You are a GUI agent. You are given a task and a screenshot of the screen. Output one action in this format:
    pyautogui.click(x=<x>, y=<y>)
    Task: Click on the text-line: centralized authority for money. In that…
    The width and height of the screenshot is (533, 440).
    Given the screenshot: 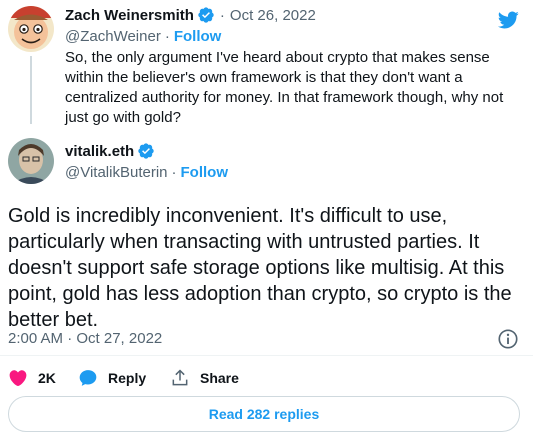 What is the action you would take?
    pyautogui.click(x=284, y=97)
    